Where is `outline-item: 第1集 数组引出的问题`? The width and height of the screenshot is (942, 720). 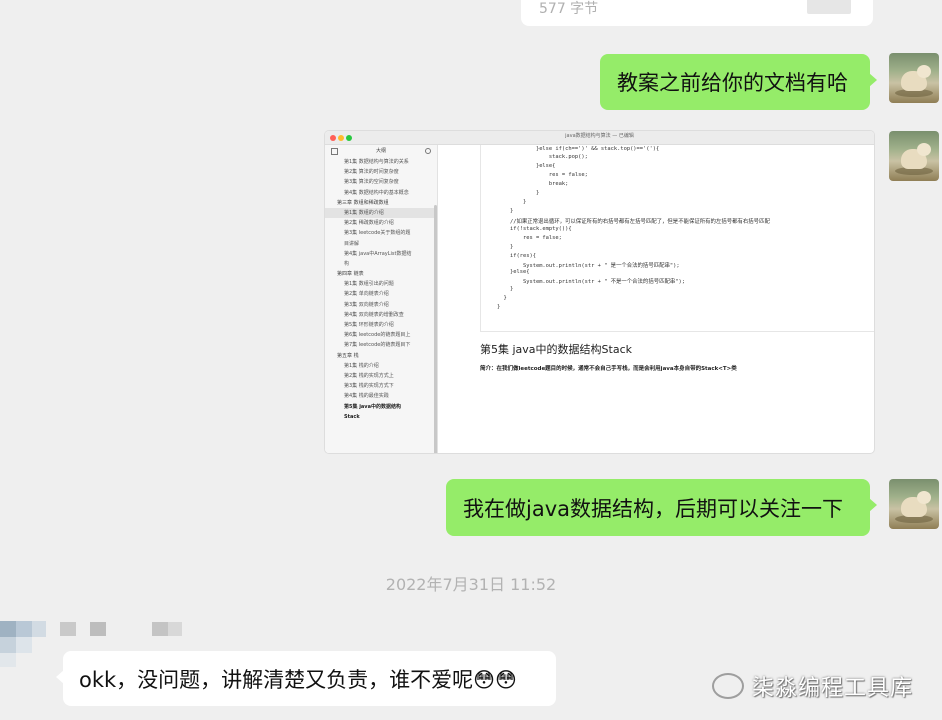 outline-item: 第1集 数组引出的问题 is located at coordinates (369, 284).